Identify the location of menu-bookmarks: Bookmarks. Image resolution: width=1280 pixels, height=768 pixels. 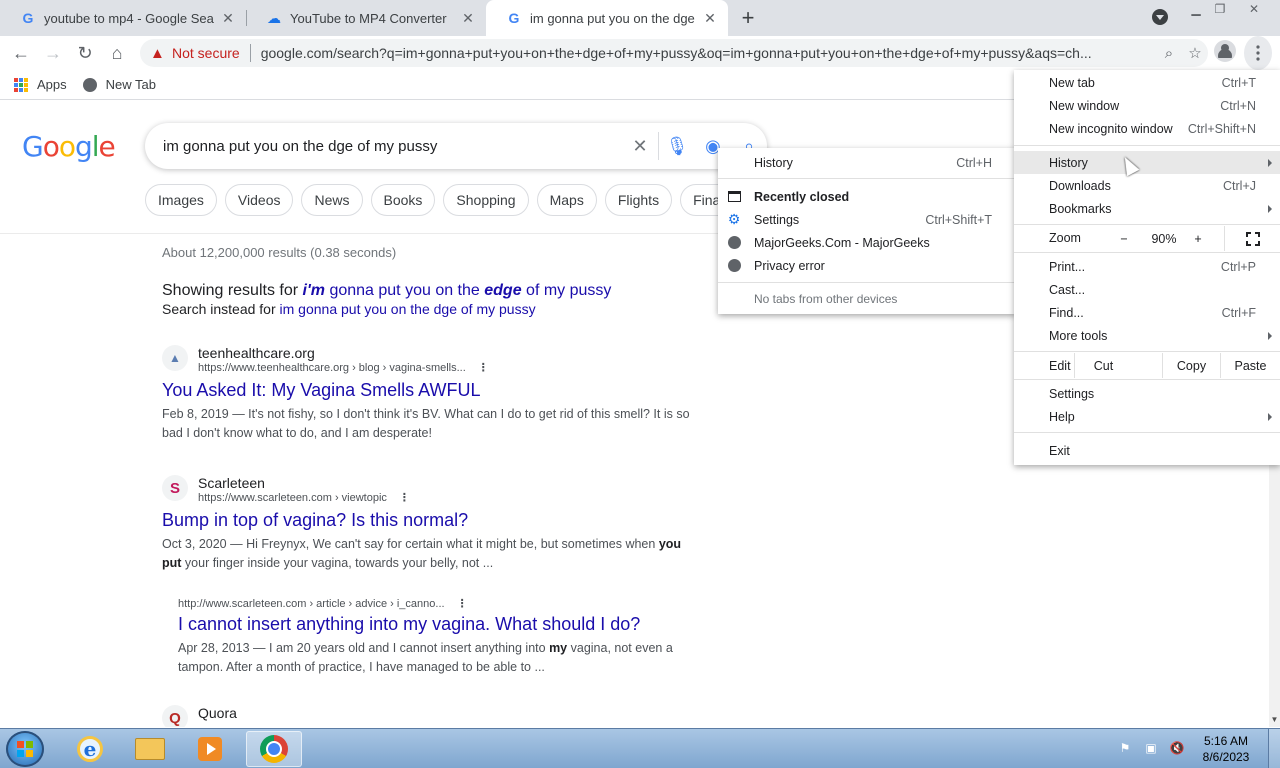
(1147, 208).